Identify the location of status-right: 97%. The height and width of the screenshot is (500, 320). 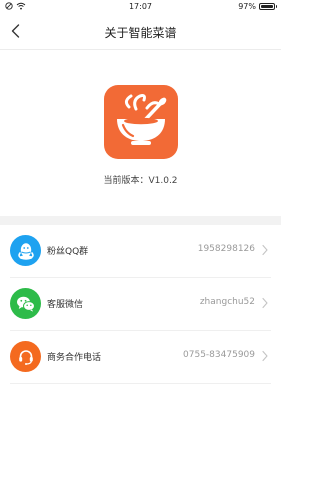
(257, 6).